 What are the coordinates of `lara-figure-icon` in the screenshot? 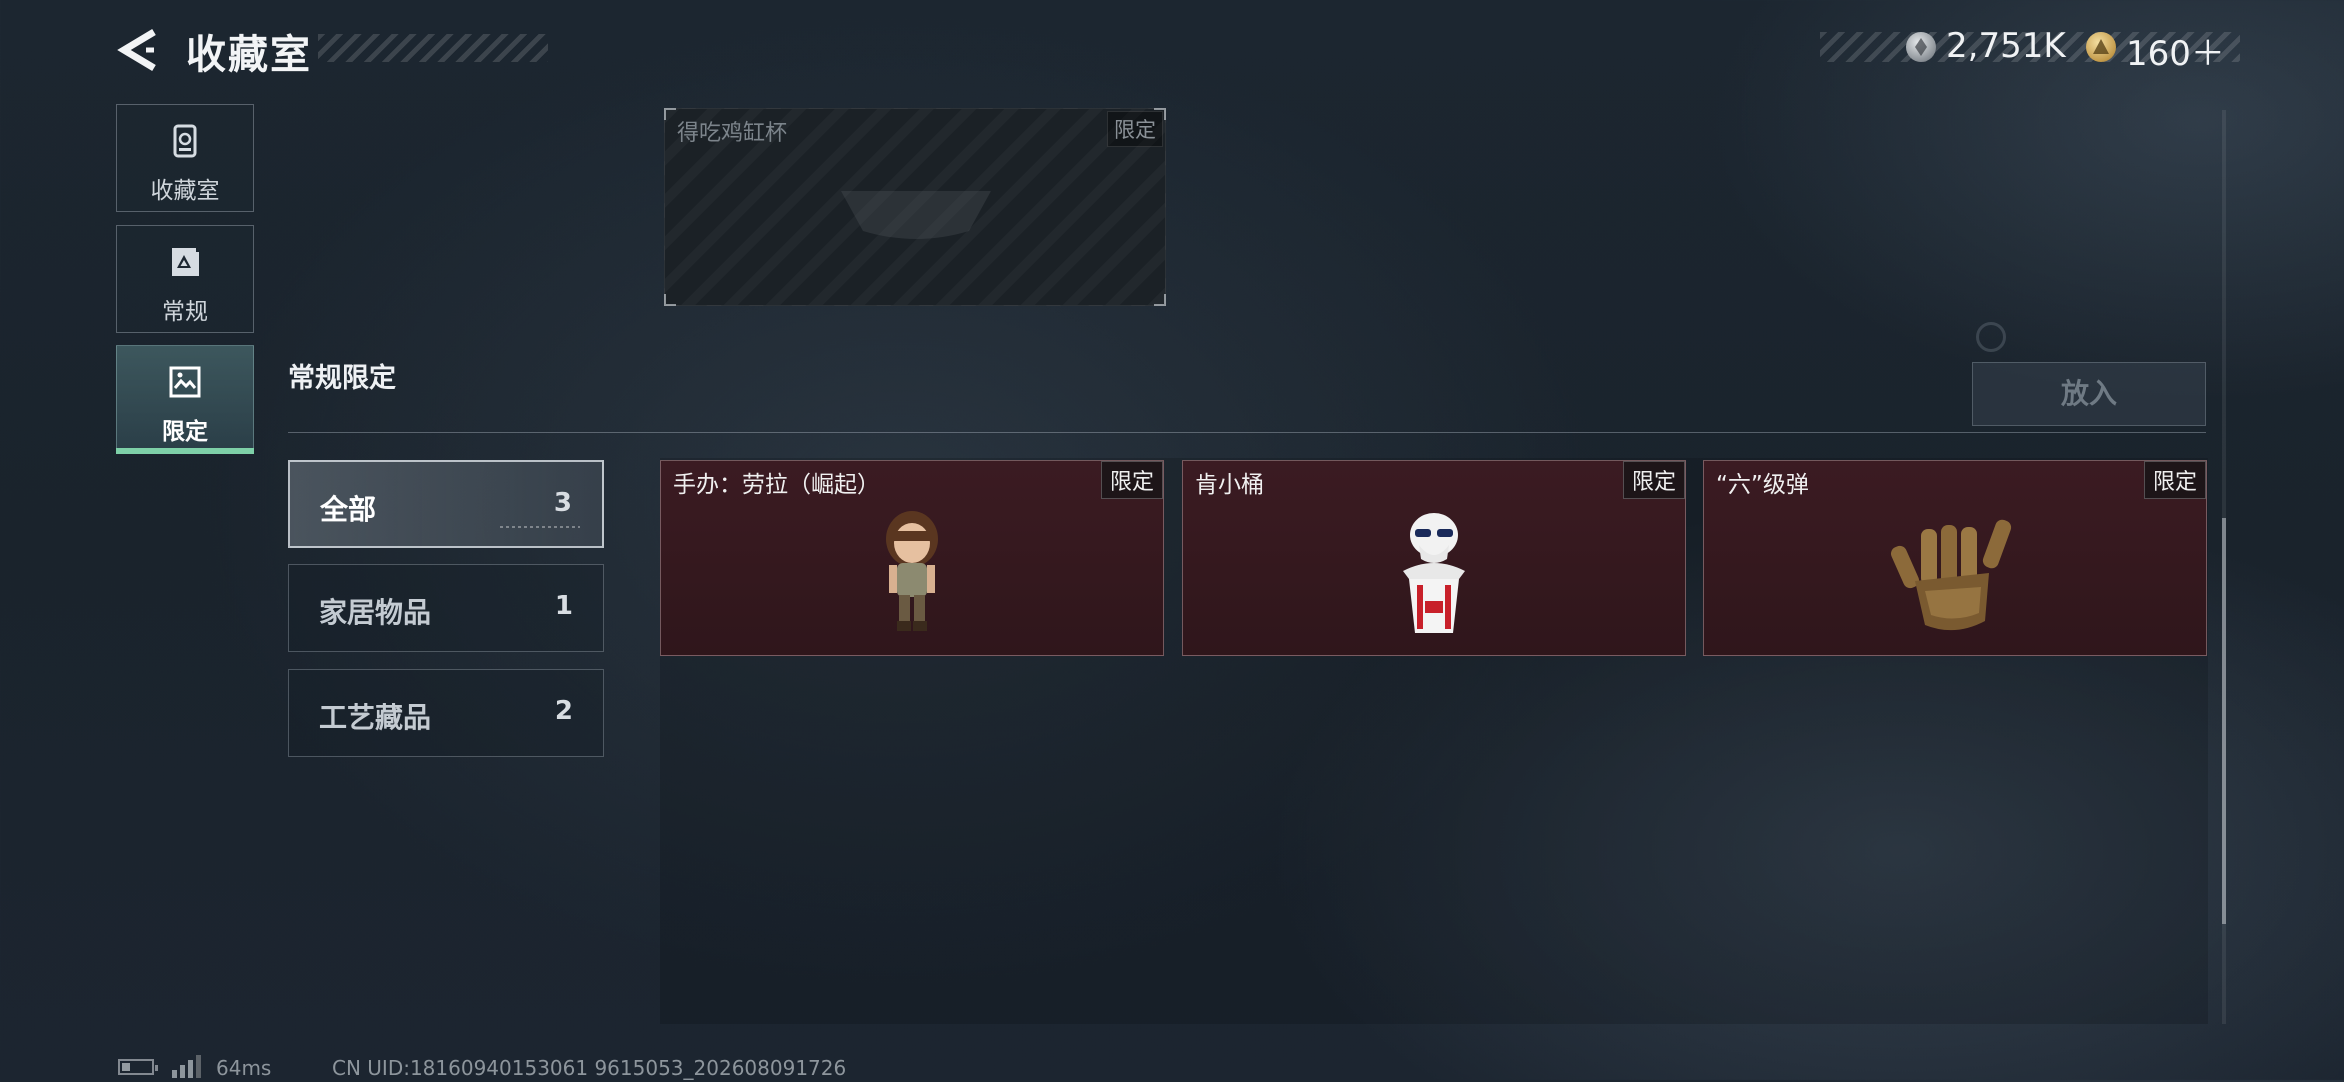 It's located at (912, 571).